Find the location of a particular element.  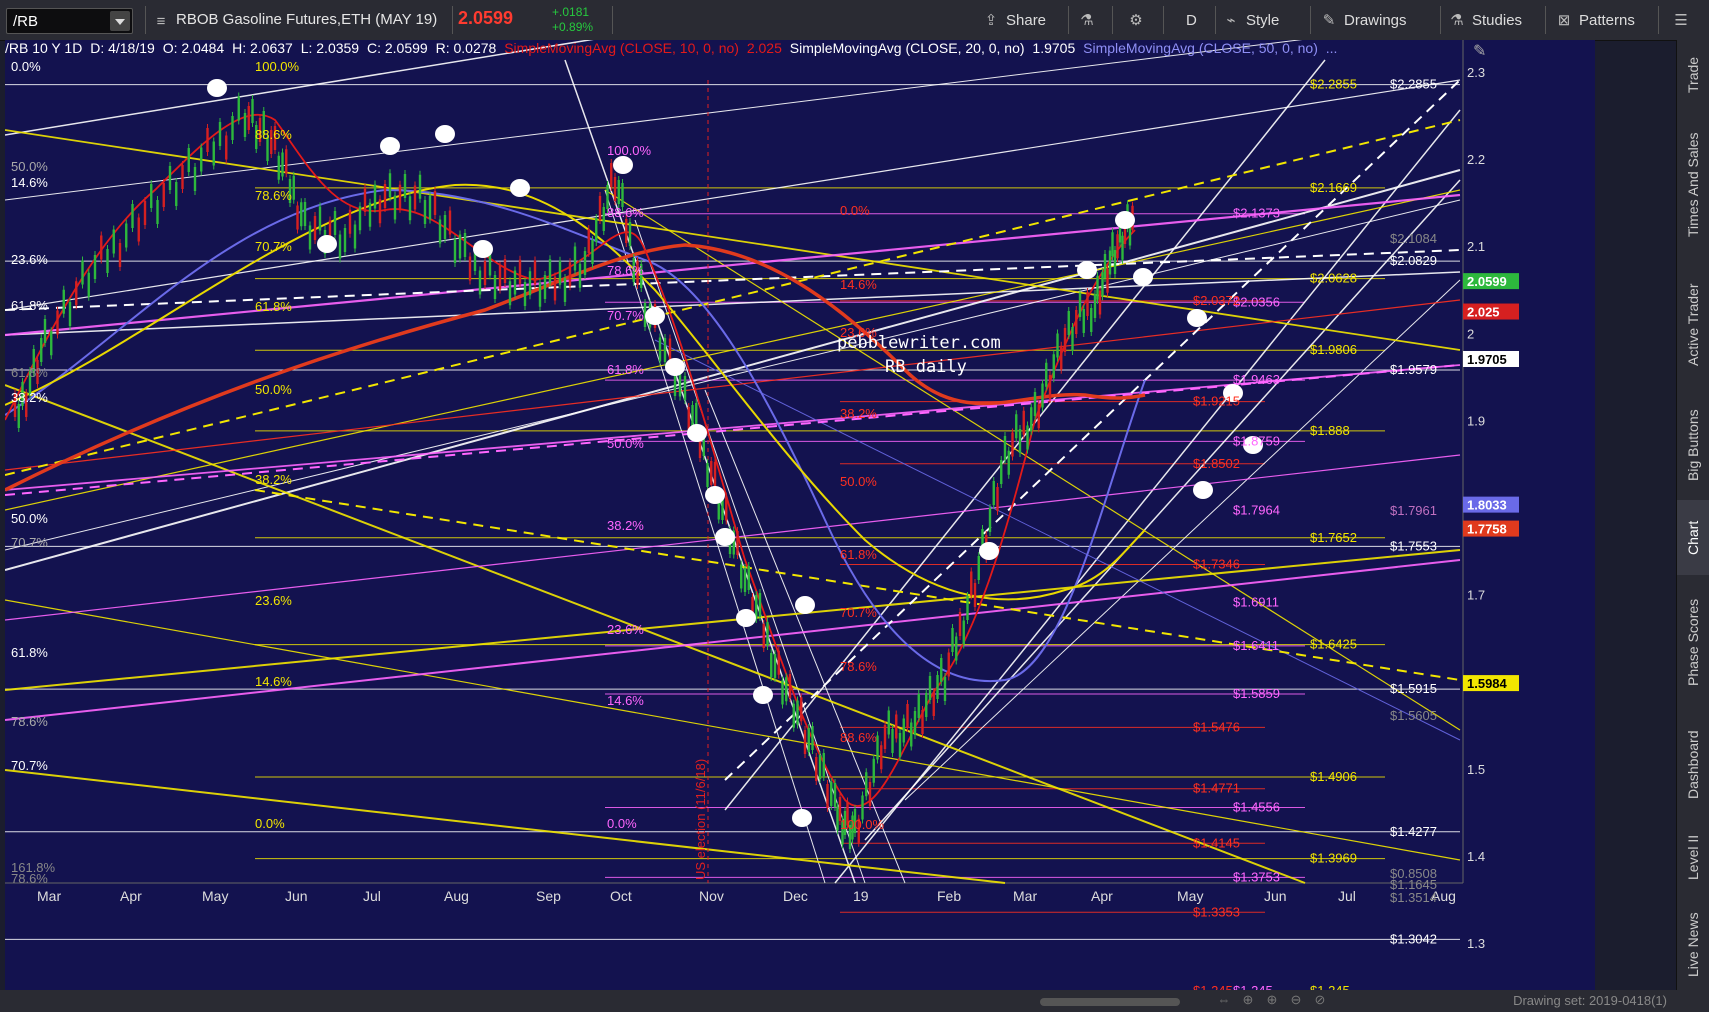

sma50-label: SimpleMovingAvg (CLOSE, 50, 0, no) is located at coordinates (1200, 48).